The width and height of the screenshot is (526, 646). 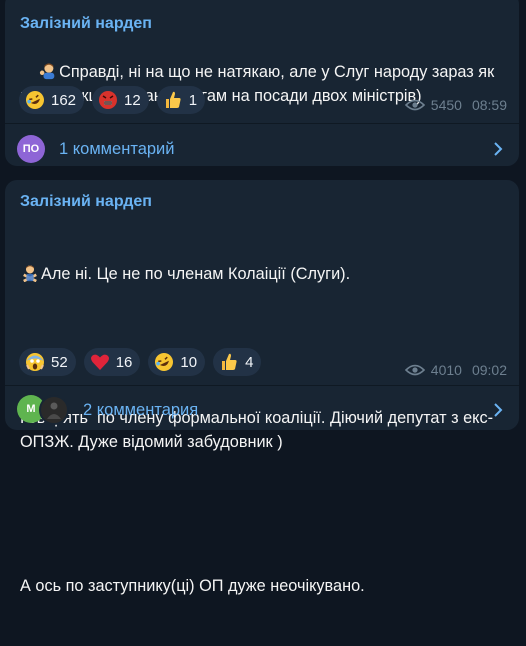 I want to click on commenter-avatar-photo, so click(x=54, y=410).